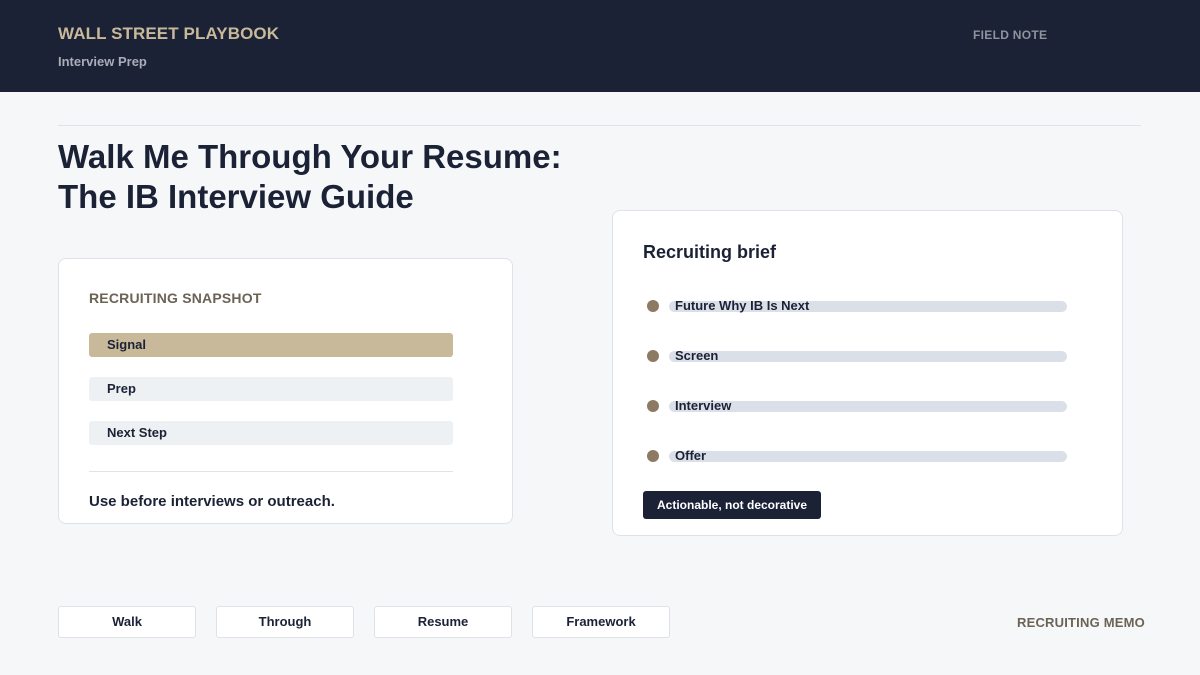  I want to click on brand-subtitle: Interview Prep, so click(102, 61).